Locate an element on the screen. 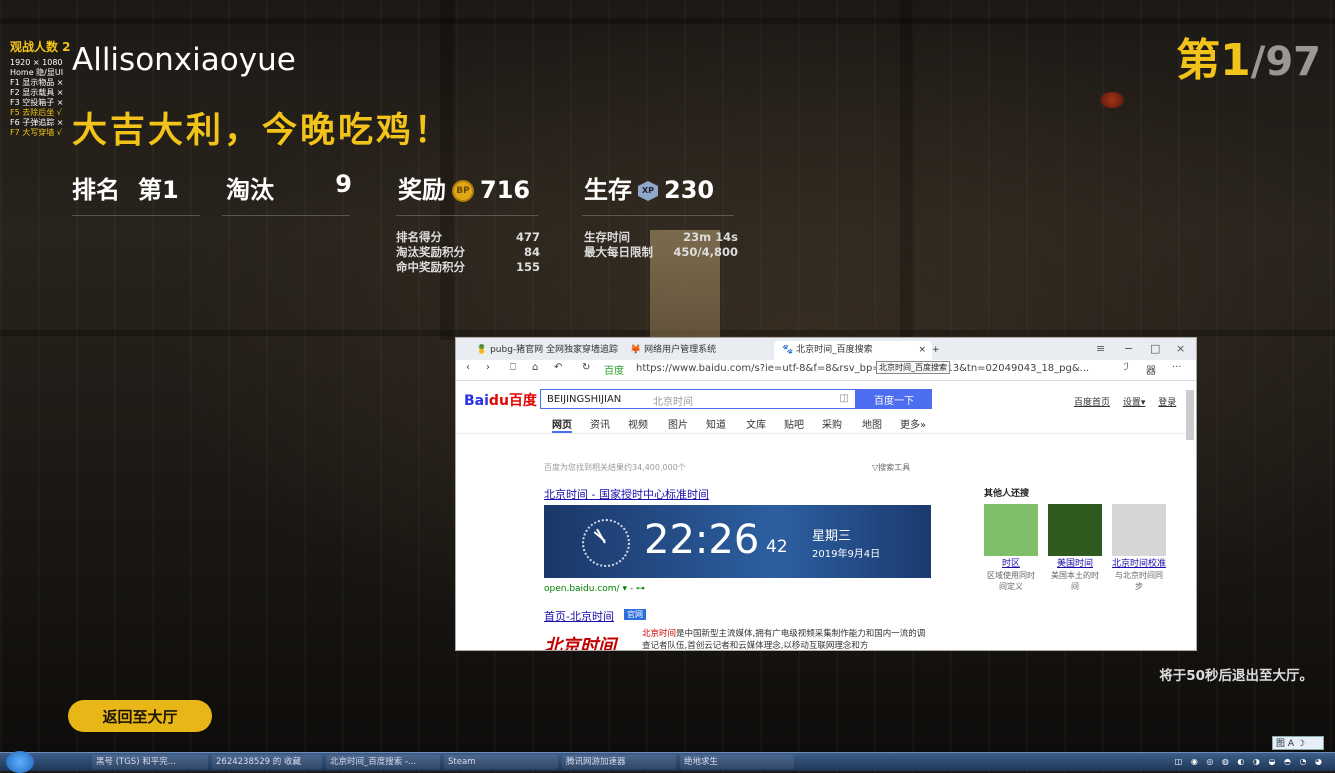 The image size is (1335, 773). baidu-logo: Baidu百度 is located at coordinates (500, 400).